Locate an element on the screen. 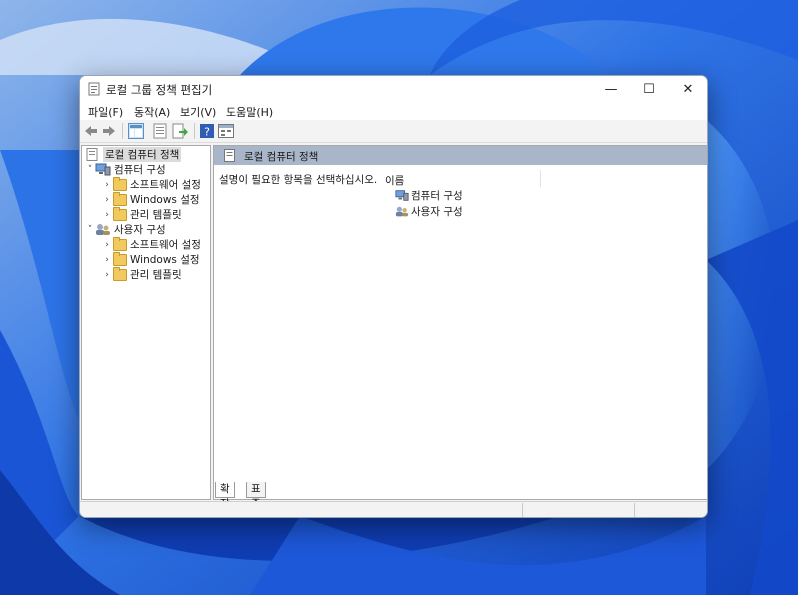 The height and width of the screenshot is (595, 798). tab-standard: 표준 is located at coordinates (256, 496).